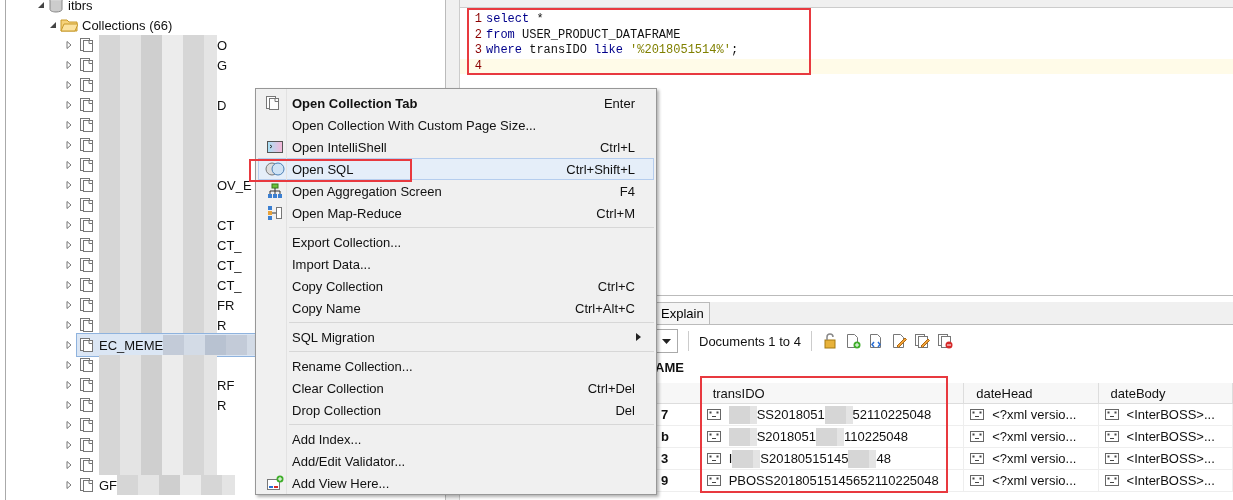 This screenshot has width=1233, height=500. What do you see at coordinates (832, 393) in the screenshot?
I see `column-header: transIDO` at bounding box center [832, 393].